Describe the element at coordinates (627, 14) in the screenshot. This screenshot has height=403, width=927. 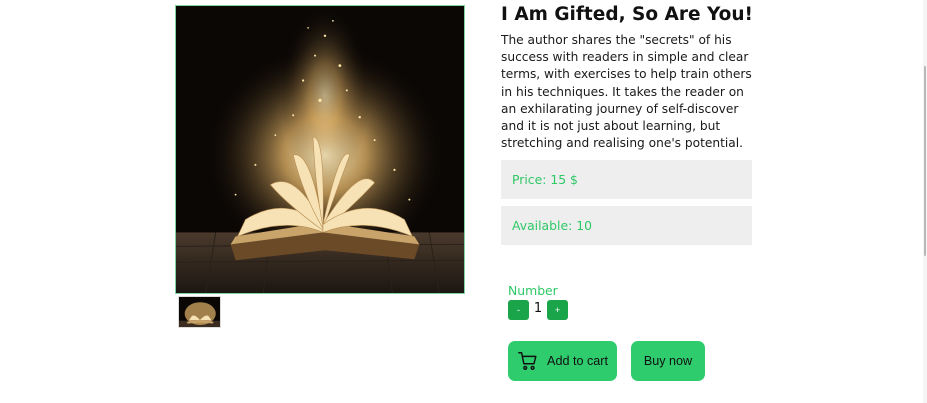
I see `product-title: I Am Gifted, So Are You!` at that location.